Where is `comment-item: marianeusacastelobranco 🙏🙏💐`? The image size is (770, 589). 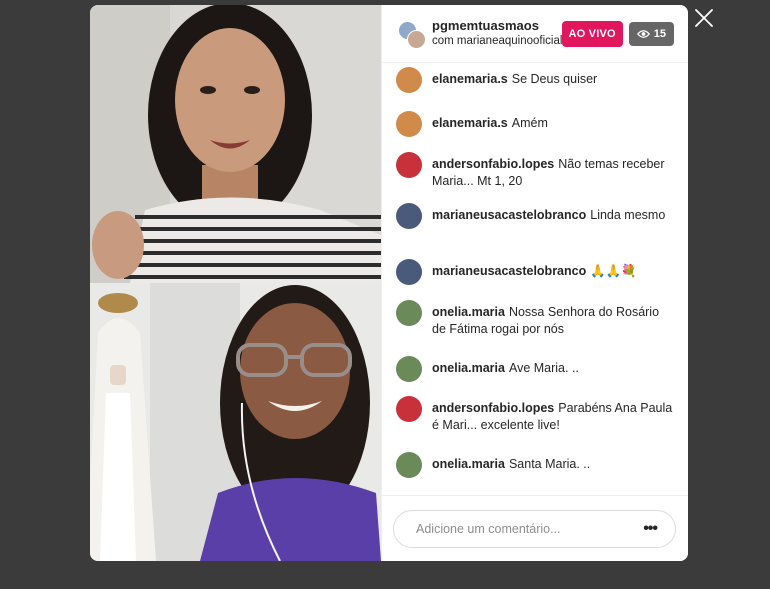 comment-item: marianeusacastelobranco 🙏🙏💐 is located at coordinates (536, 272).